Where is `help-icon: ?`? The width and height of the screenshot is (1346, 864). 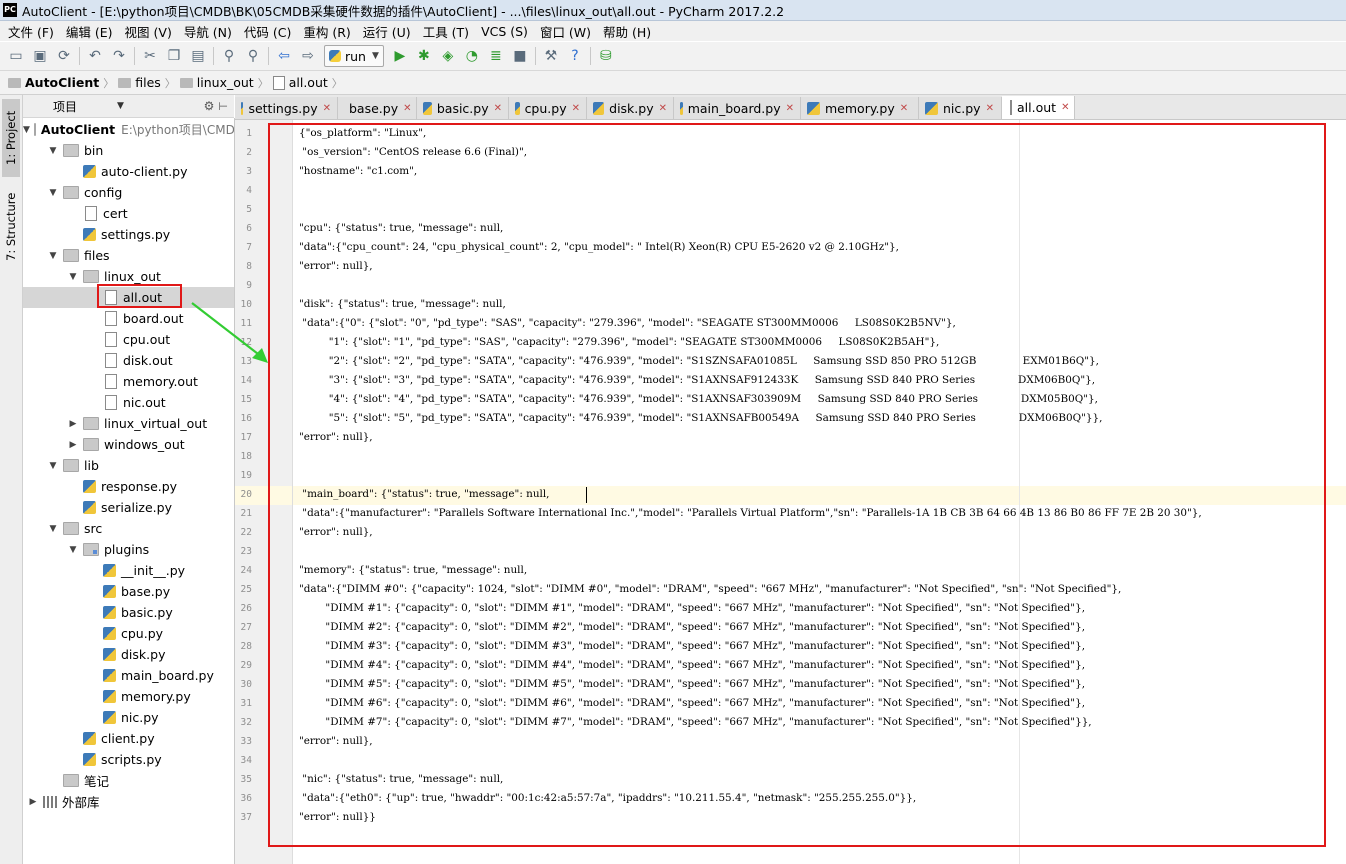 help-icon: ? is located at coordinates (575, 56).